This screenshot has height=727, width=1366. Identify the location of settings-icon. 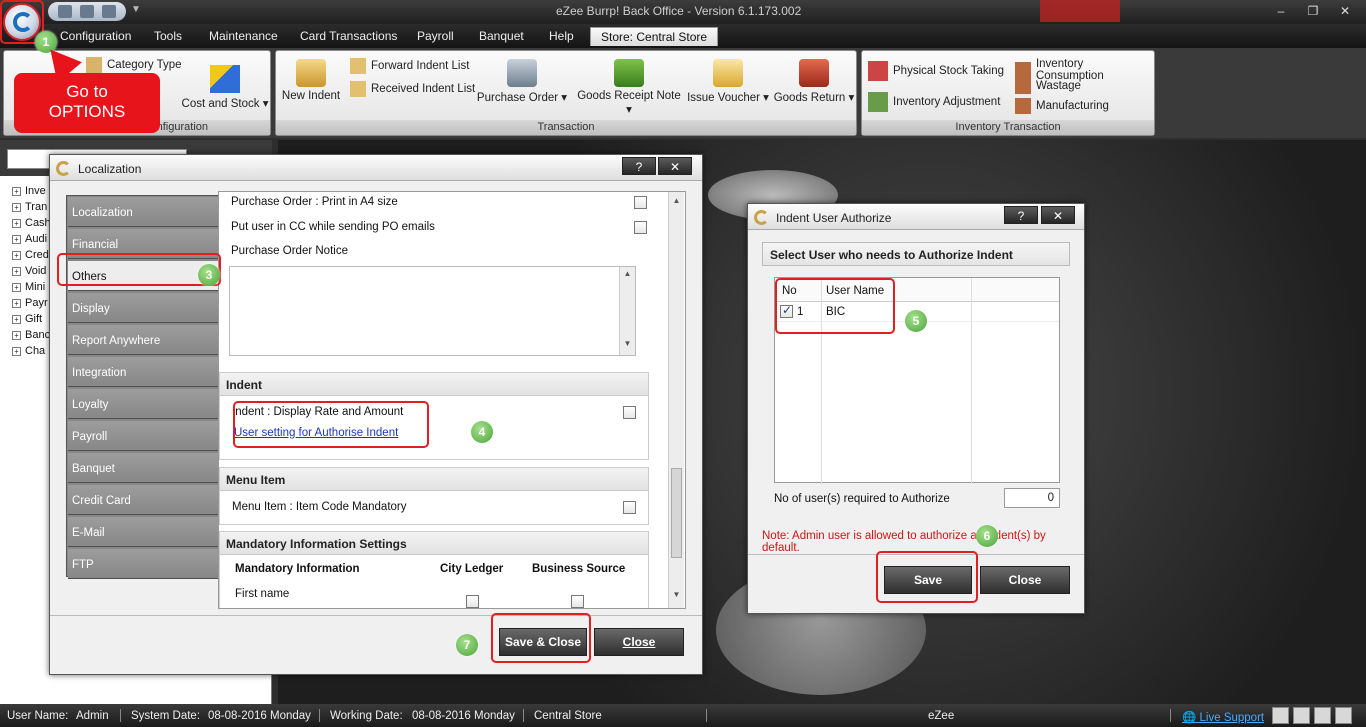
(87, 11).